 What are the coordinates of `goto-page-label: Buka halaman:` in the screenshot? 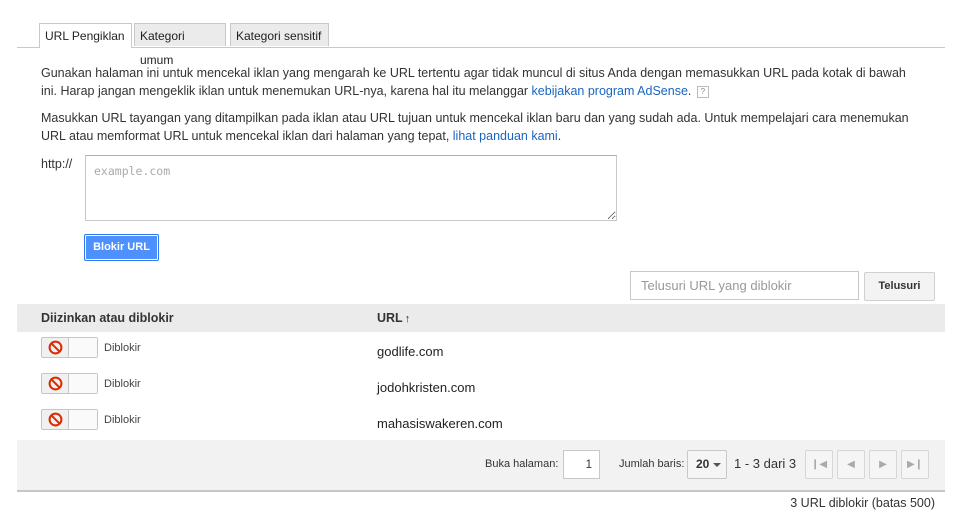 It's located at (522, 464).